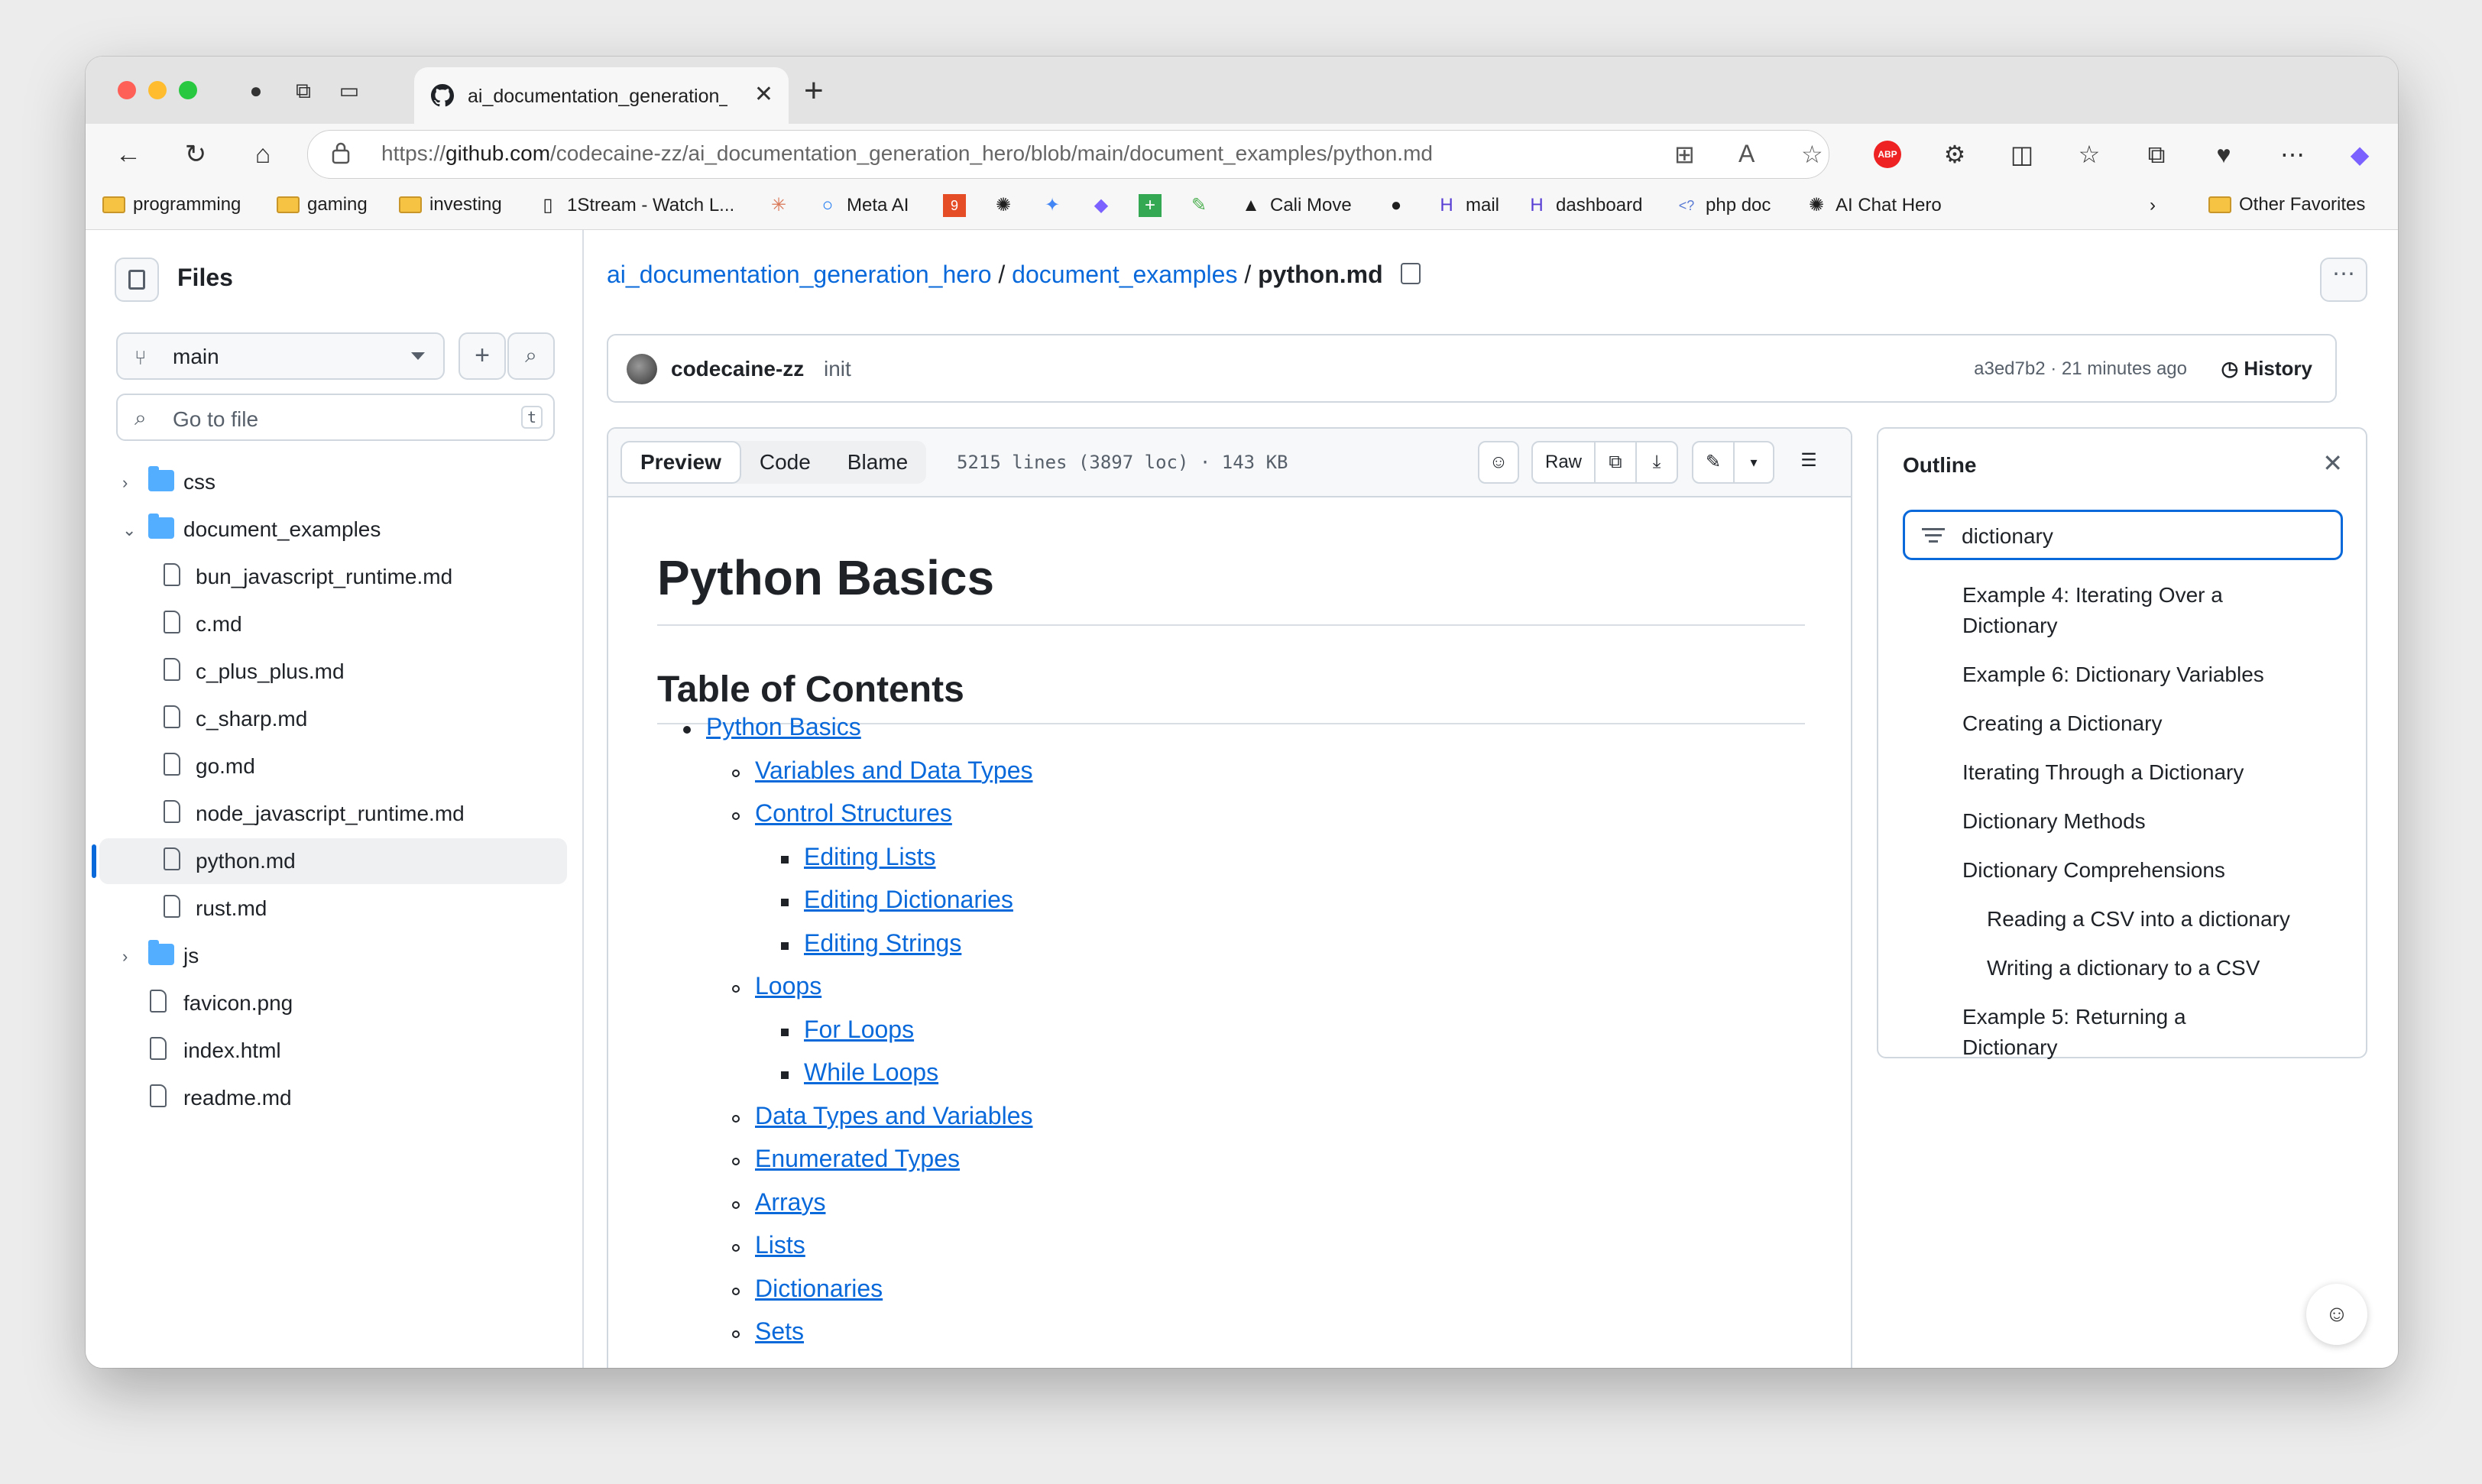 This screenshot has height=1484, width=2482. Describe the element at coordinates (954, 206) in the screenshot. I see `bookmark-9: 9` at that location.